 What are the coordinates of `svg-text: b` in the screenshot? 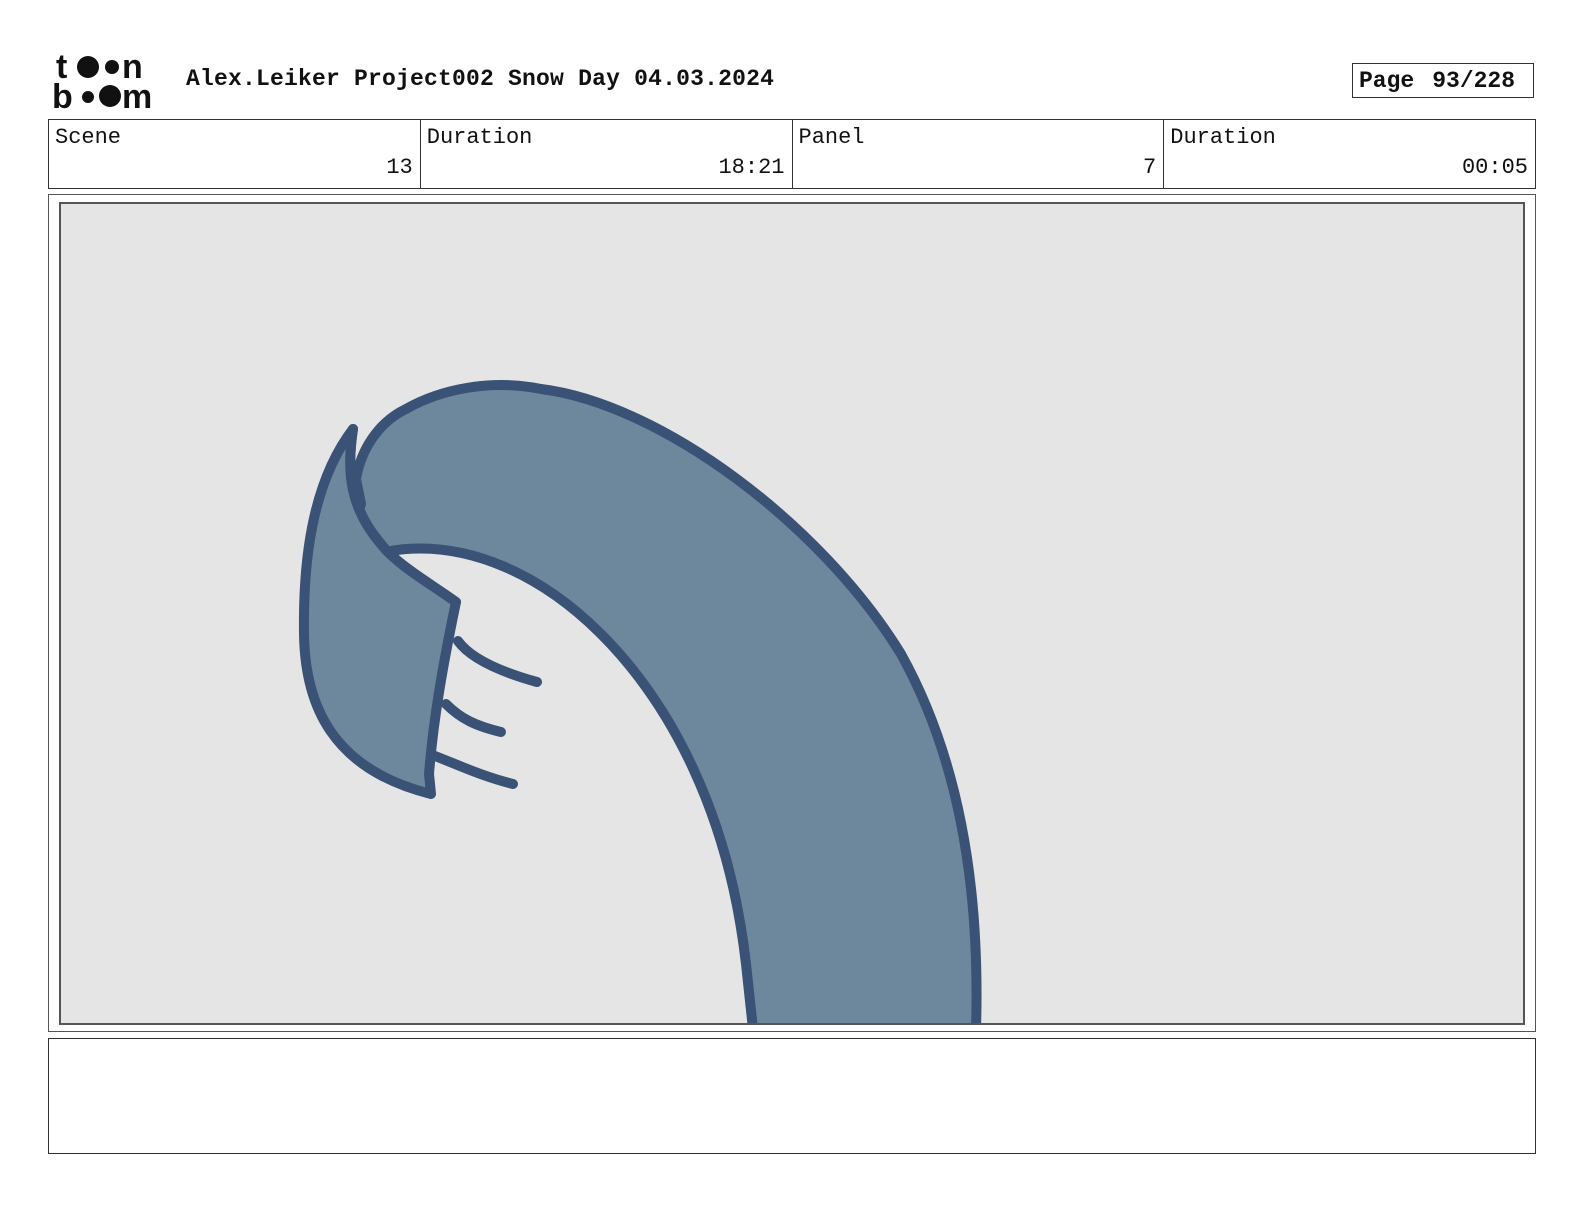 It's located at (62, 95).